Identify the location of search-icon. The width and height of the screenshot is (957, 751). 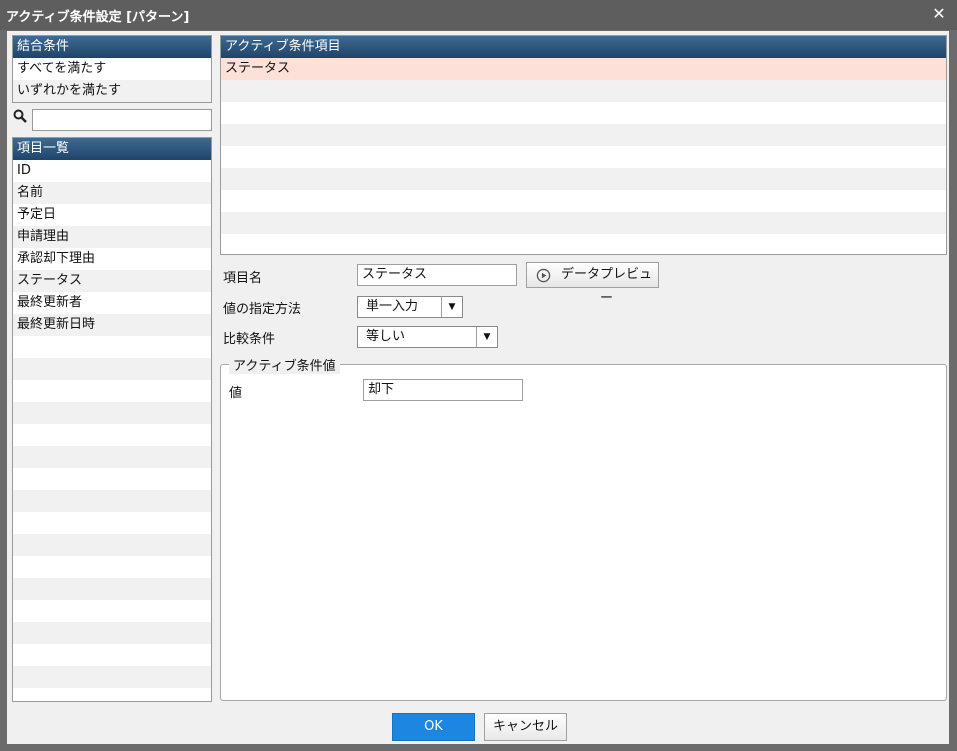
(20, 116).